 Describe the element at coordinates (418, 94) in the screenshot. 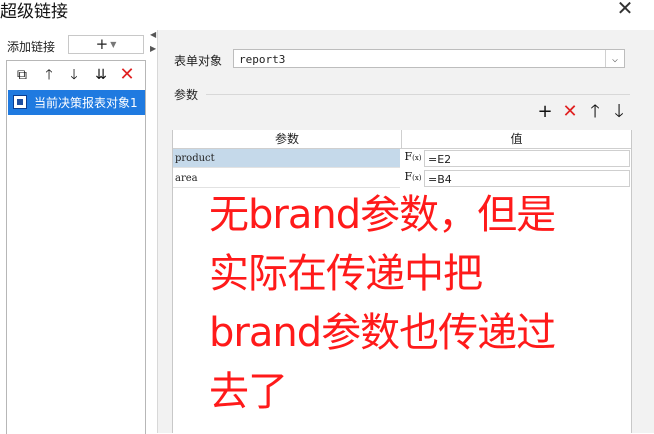

I see `section-divider` at that location.